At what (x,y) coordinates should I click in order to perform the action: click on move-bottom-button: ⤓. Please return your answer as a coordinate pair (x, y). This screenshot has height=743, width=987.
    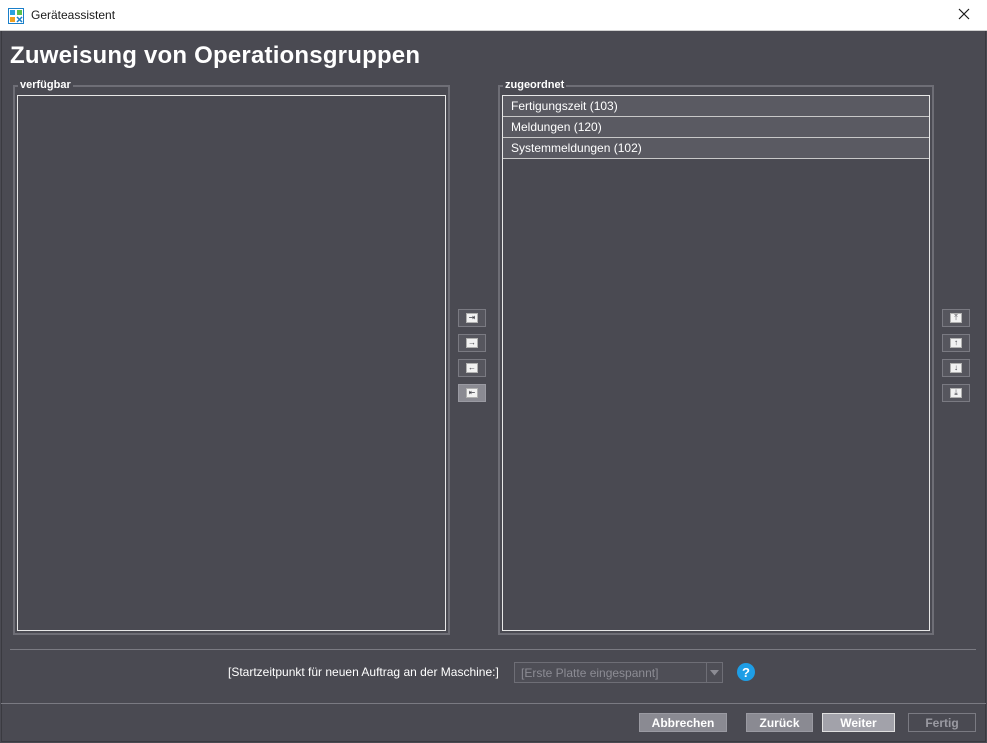
    Looking at the image, I should click on (956, 393).